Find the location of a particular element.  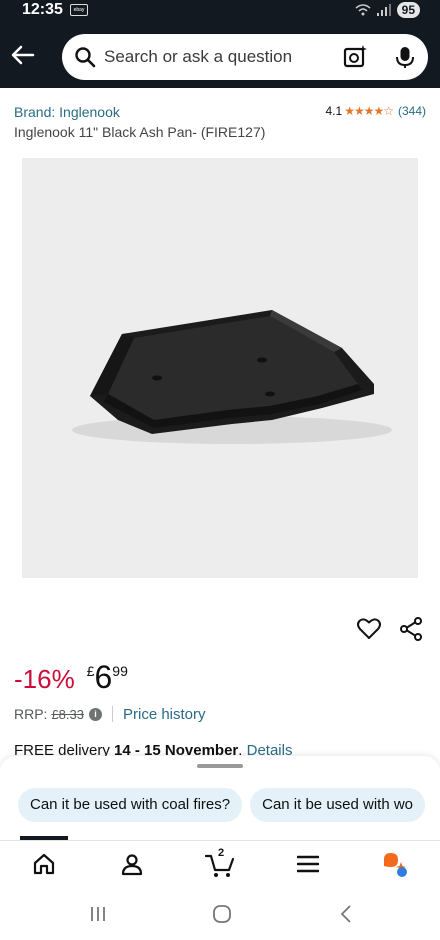

signal-icon is located at coordinates (383, 10).